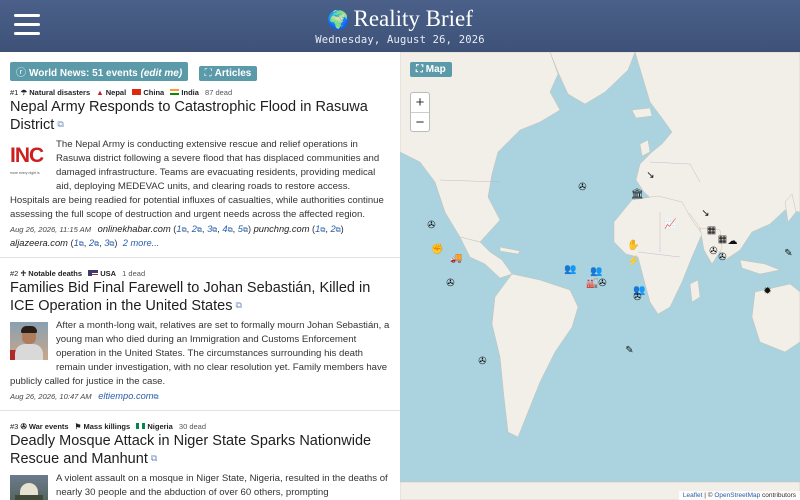  I want to click on site-title: 🌍 Reality Brief, so click(400, 19).